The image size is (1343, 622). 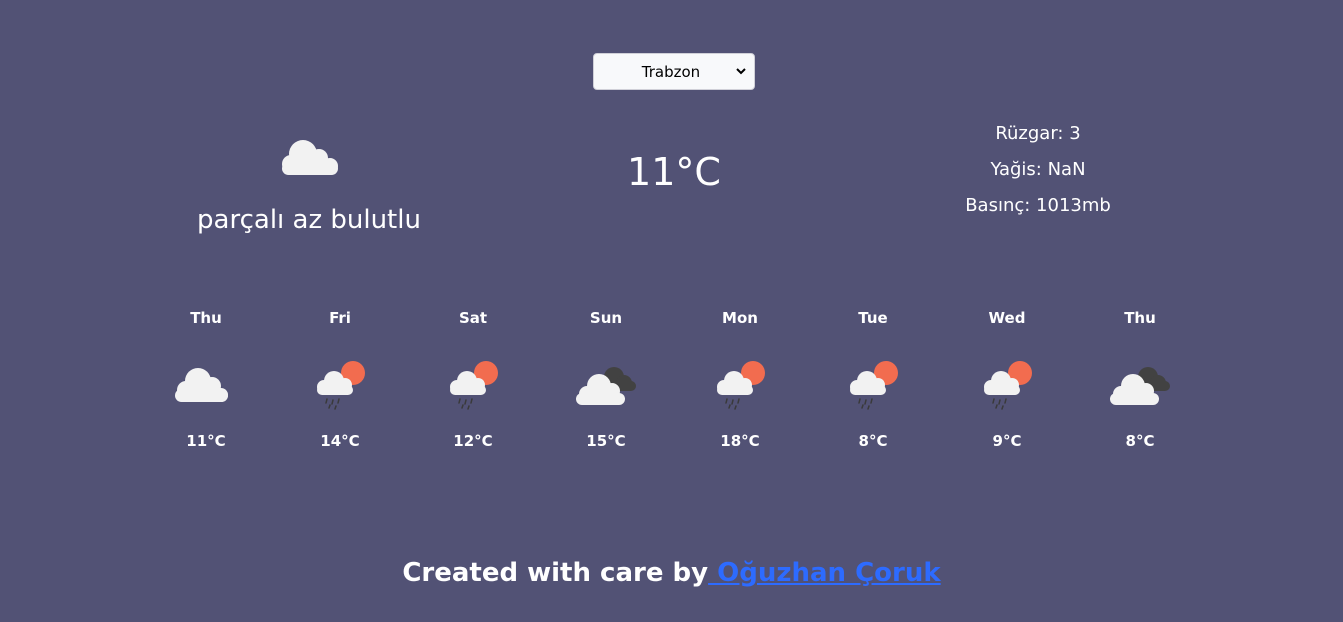 What do you see at coordinates (1007, 441) in the screenshot?
I see `forecast-temp: 9°C` at bounding box center [1007, 441].